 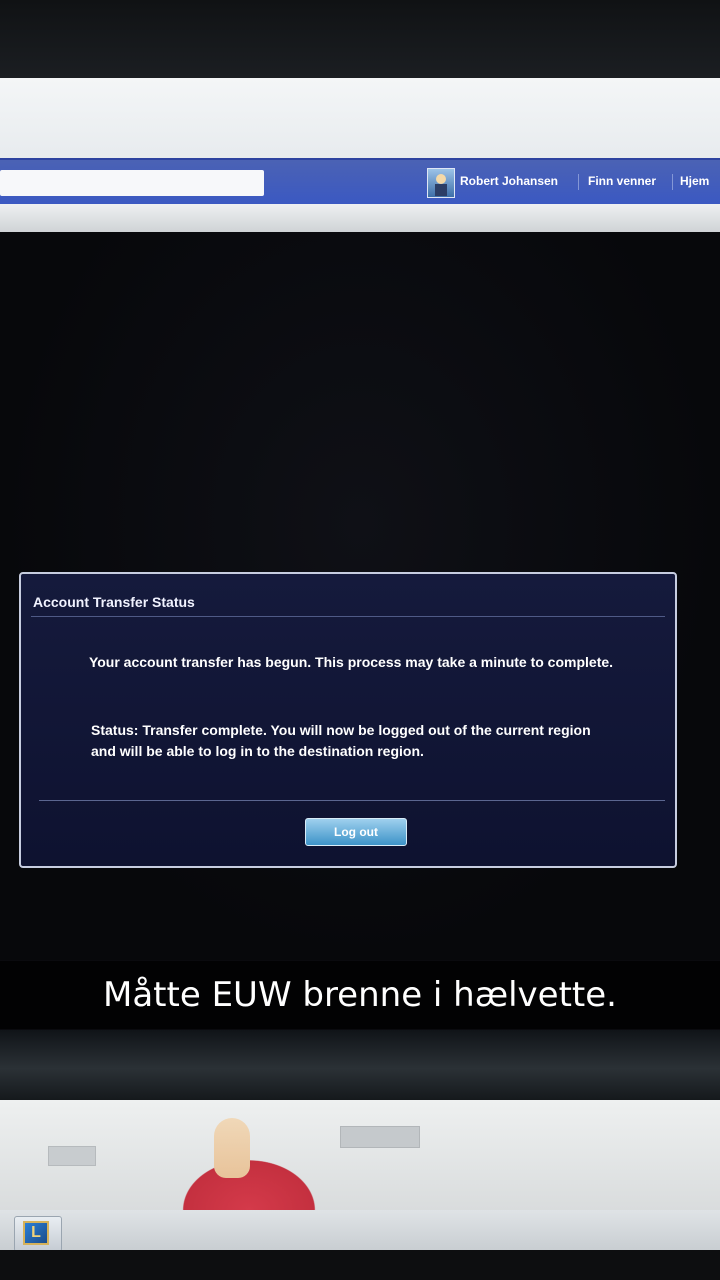 I want to click on game-client-border, so click(x=360, y=1065).